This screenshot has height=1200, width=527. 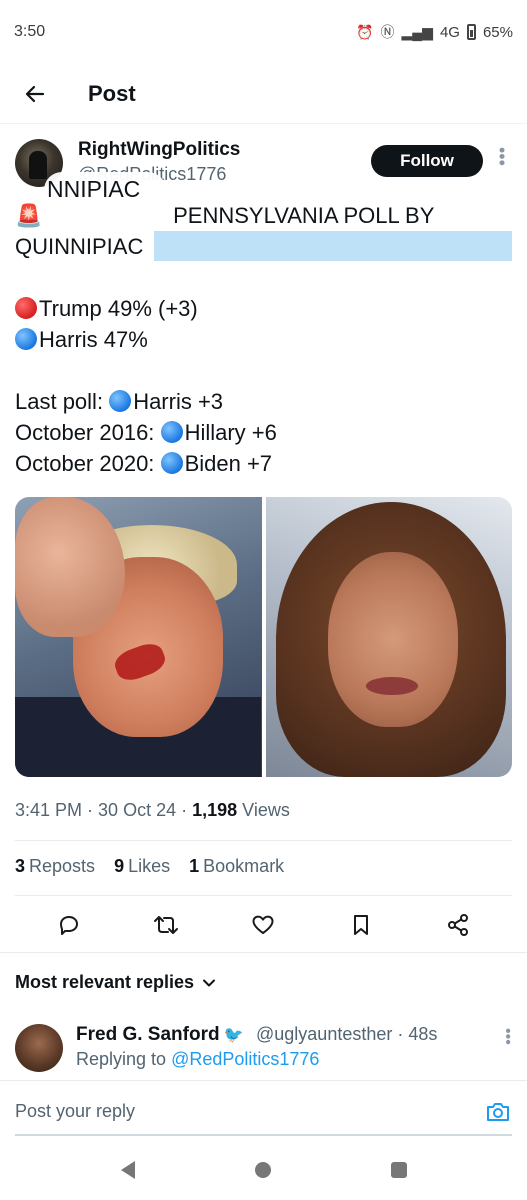 What do you see at coordinates (244, 866) in the screenshot?
I see `bookmarks-label: Bookmark` at bounding box center [244, 866].